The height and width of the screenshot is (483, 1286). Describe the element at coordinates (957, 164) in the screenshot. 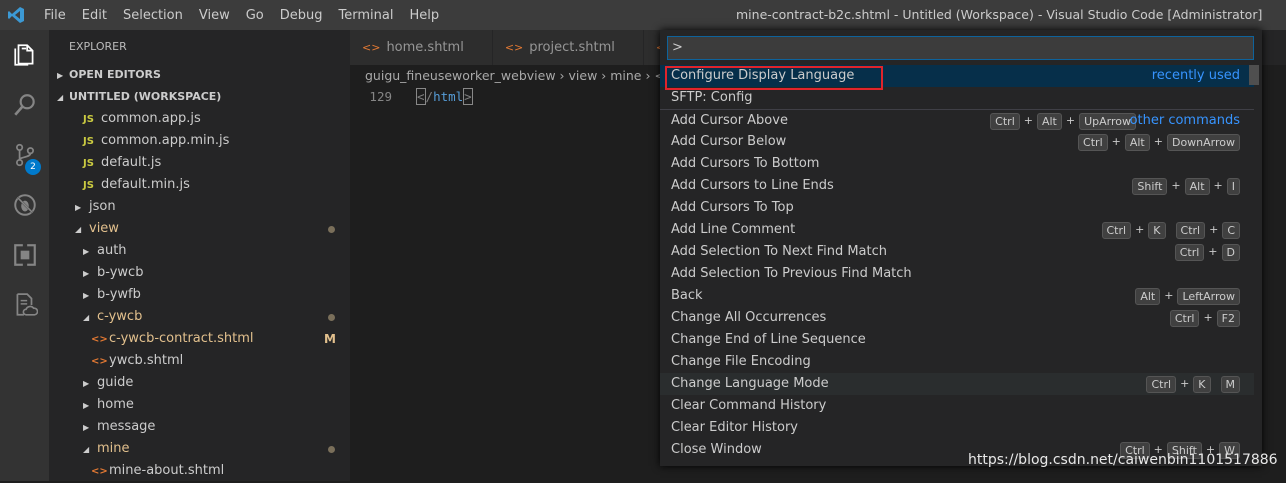

I see `command-item: Add Cursors To Bottom` at that location.